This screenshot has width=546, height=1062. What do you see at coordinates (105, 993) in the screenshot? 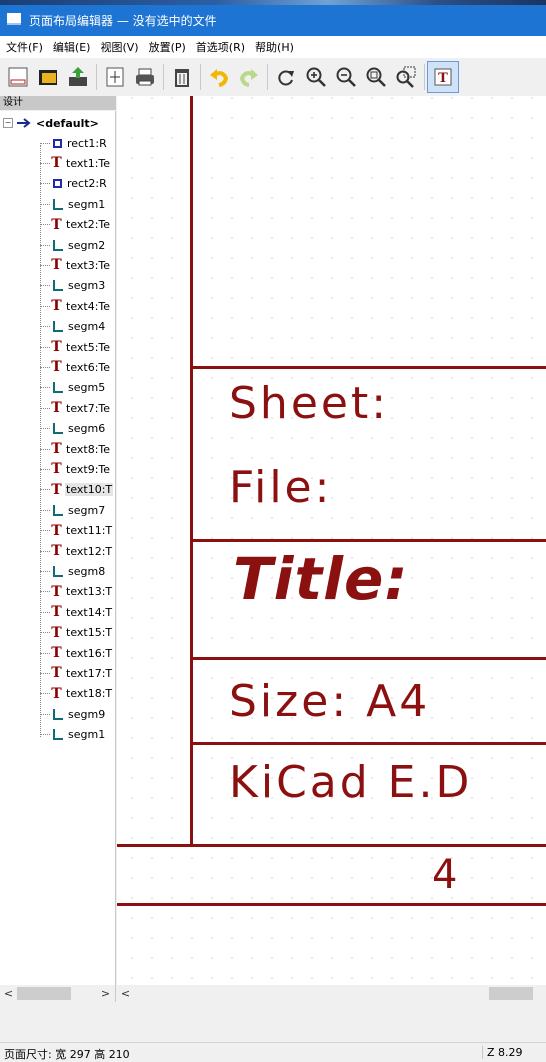
I see `scroll-right-arrow-icon: >` at bounding box center [105, 993].